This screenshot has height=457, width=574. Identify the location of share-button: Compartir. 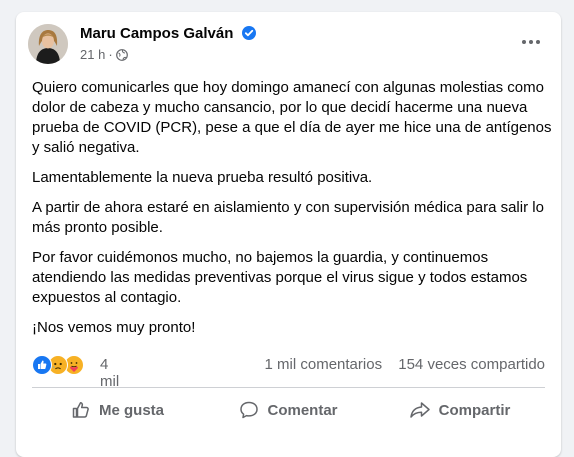
(459, 410).